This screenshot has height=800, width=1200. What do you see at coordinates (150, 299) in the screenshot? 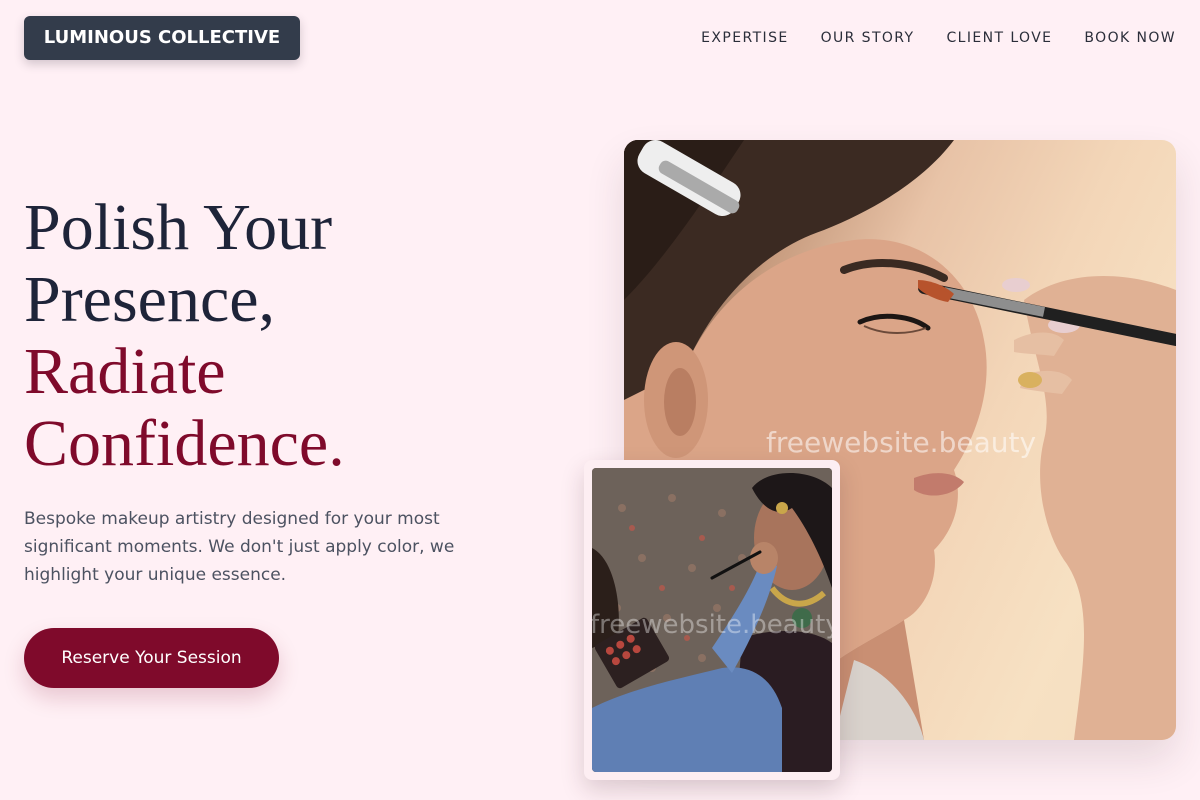
I see `headline-line-2: Presence,` at bounding box center [150, 299].